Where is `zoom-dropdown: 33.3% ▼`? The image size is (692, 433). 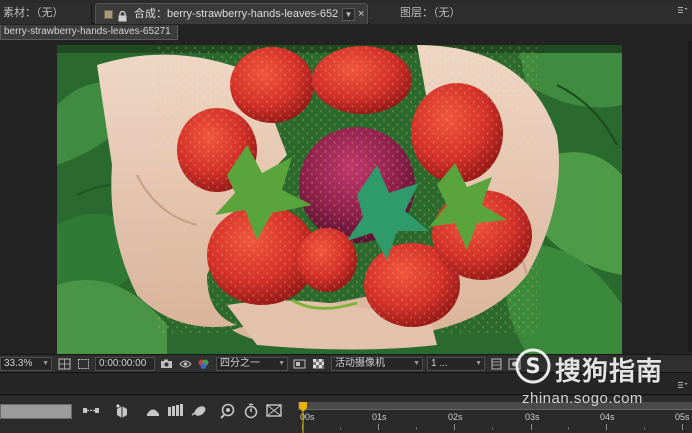 zoom-dropdown: 33.3% ▼ is located at coordinates (26, 364).